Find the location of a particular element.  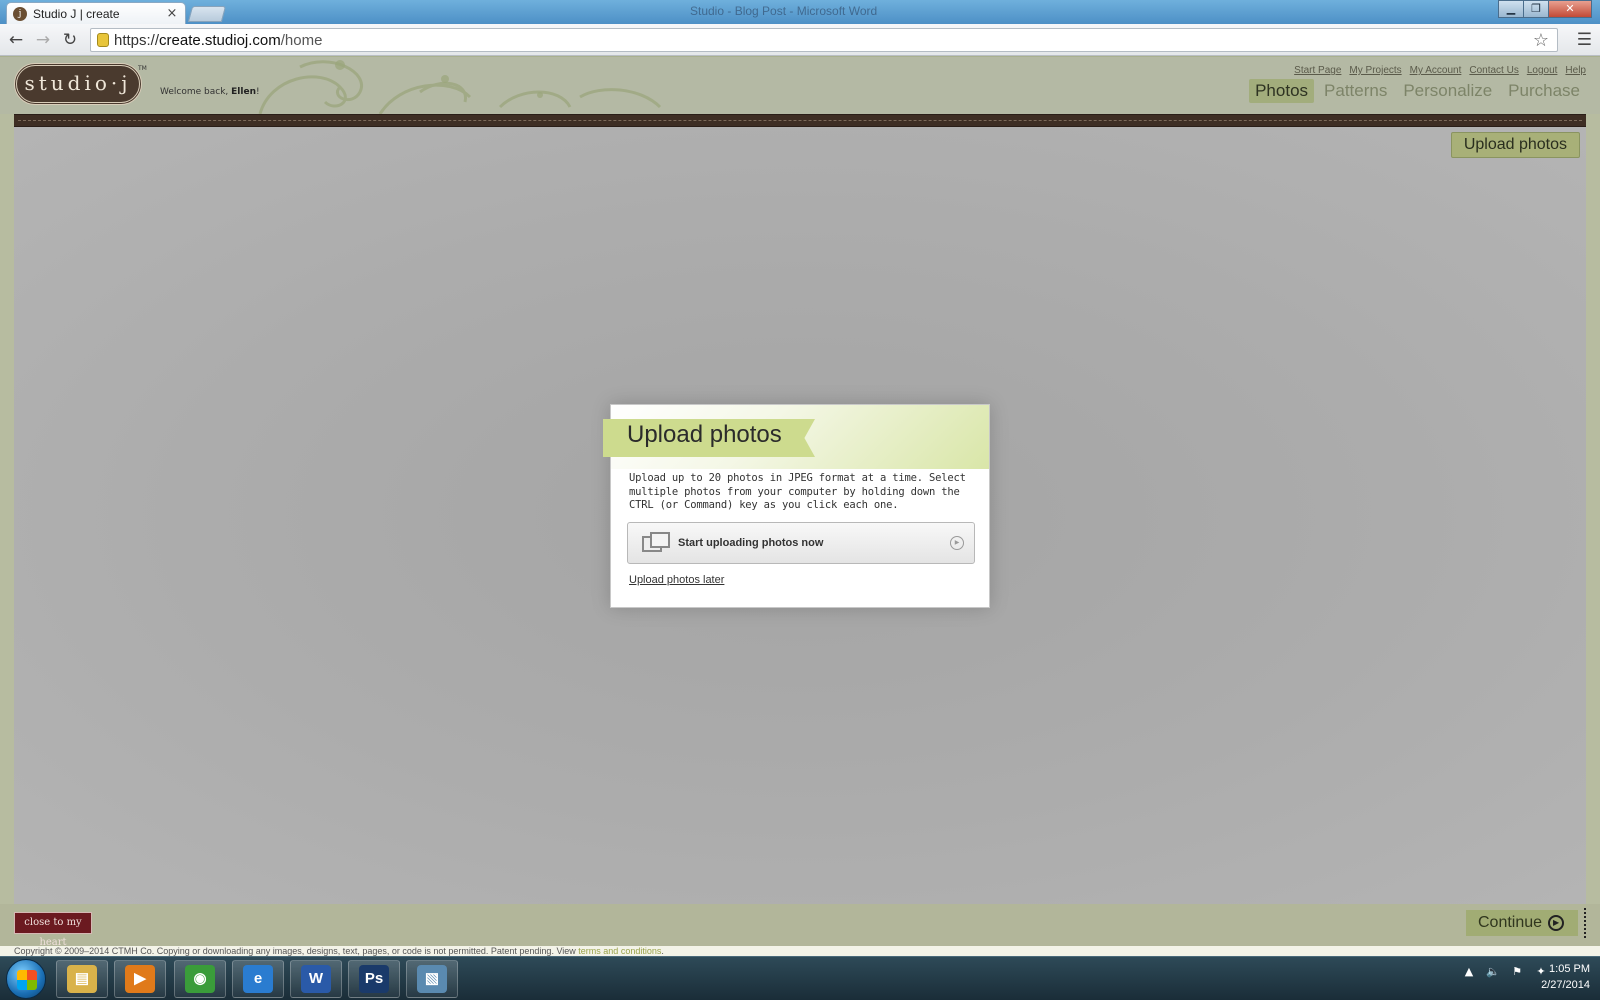

address-input: https://create.studioj.com/home ☆ is located at coordinates (824, 40).